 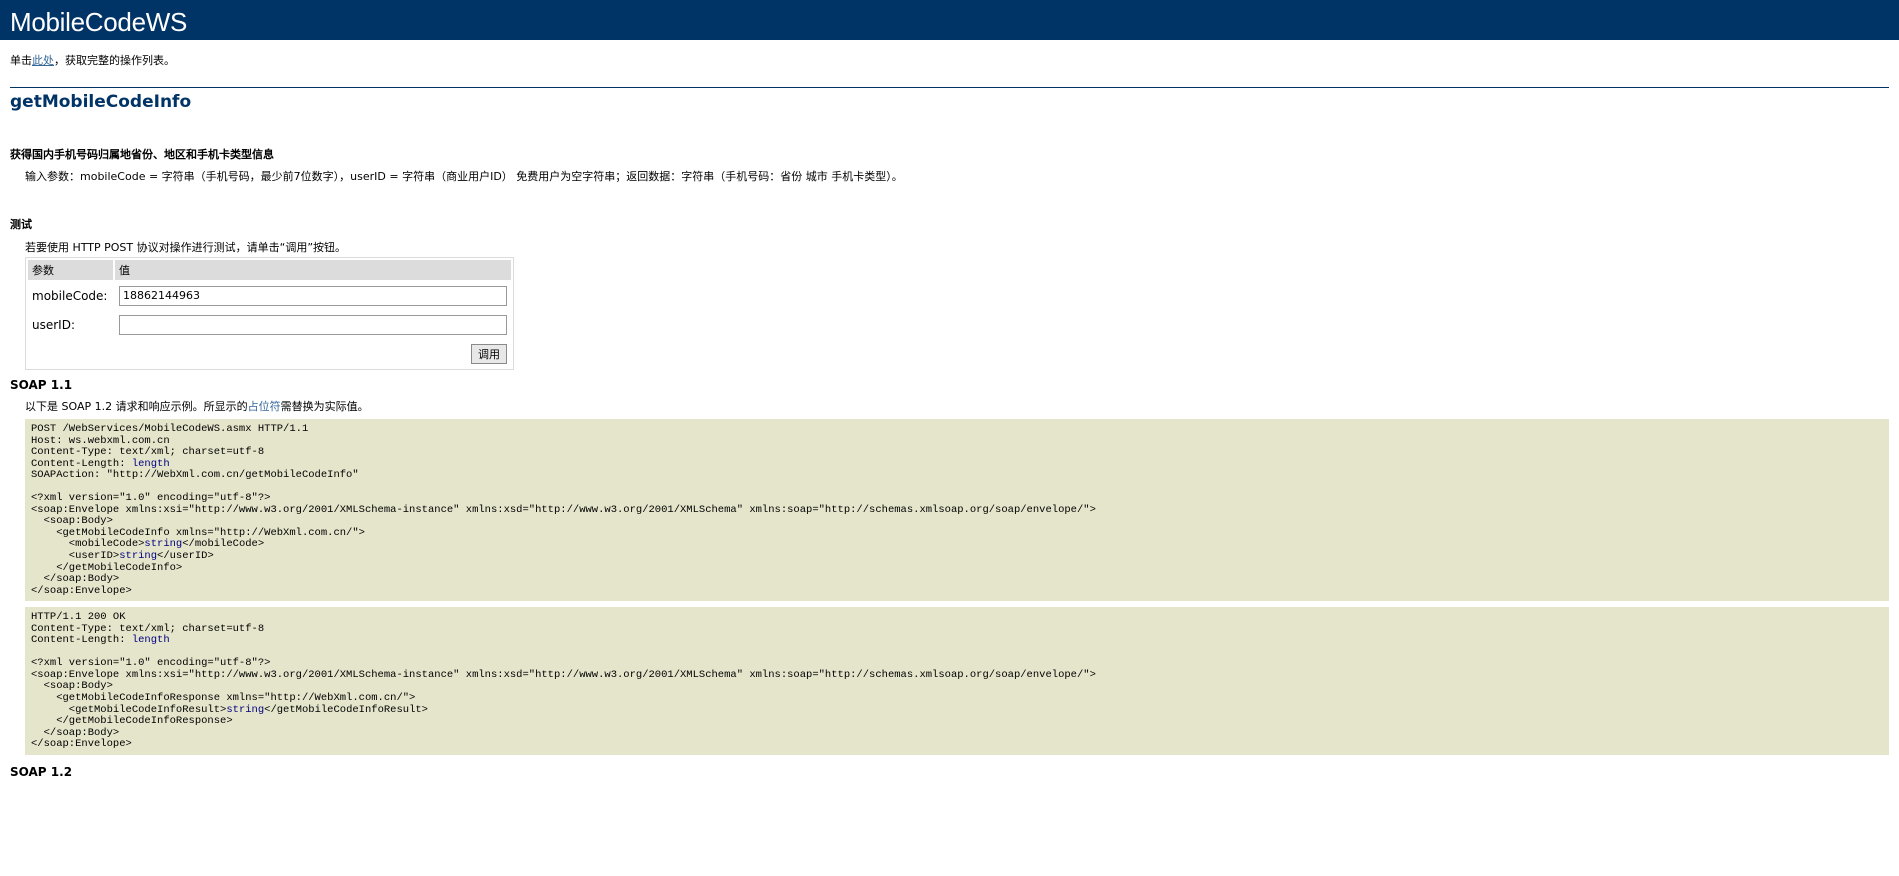 I want to click on code-line: </getMobileCodeInfoResponse>, so click(x=132, y=721).